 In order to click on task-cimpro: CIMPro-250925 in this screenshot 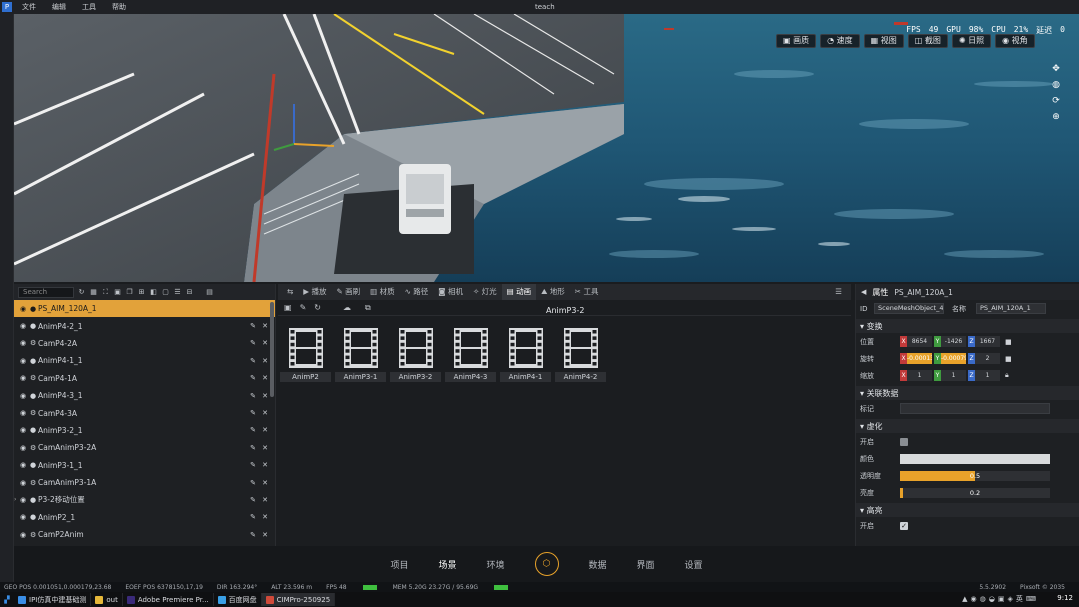, I will do `click(298, 599)`.